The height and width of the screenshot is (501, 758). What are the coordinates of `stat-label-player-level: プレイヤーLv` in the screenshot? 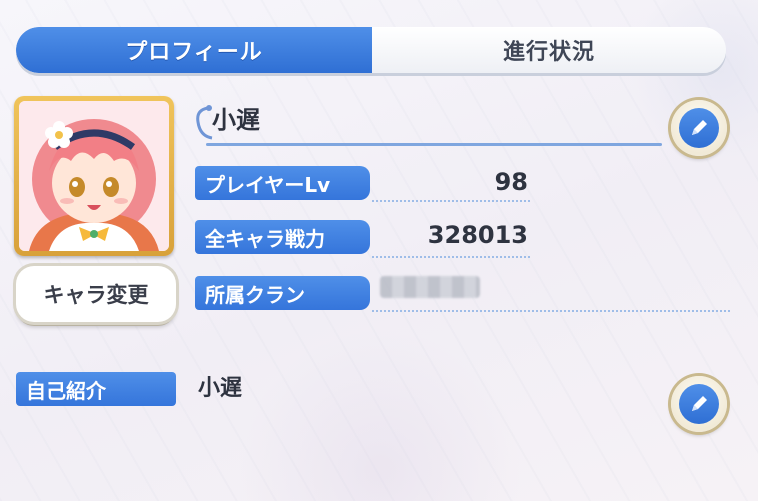 It's located at (282, 183).